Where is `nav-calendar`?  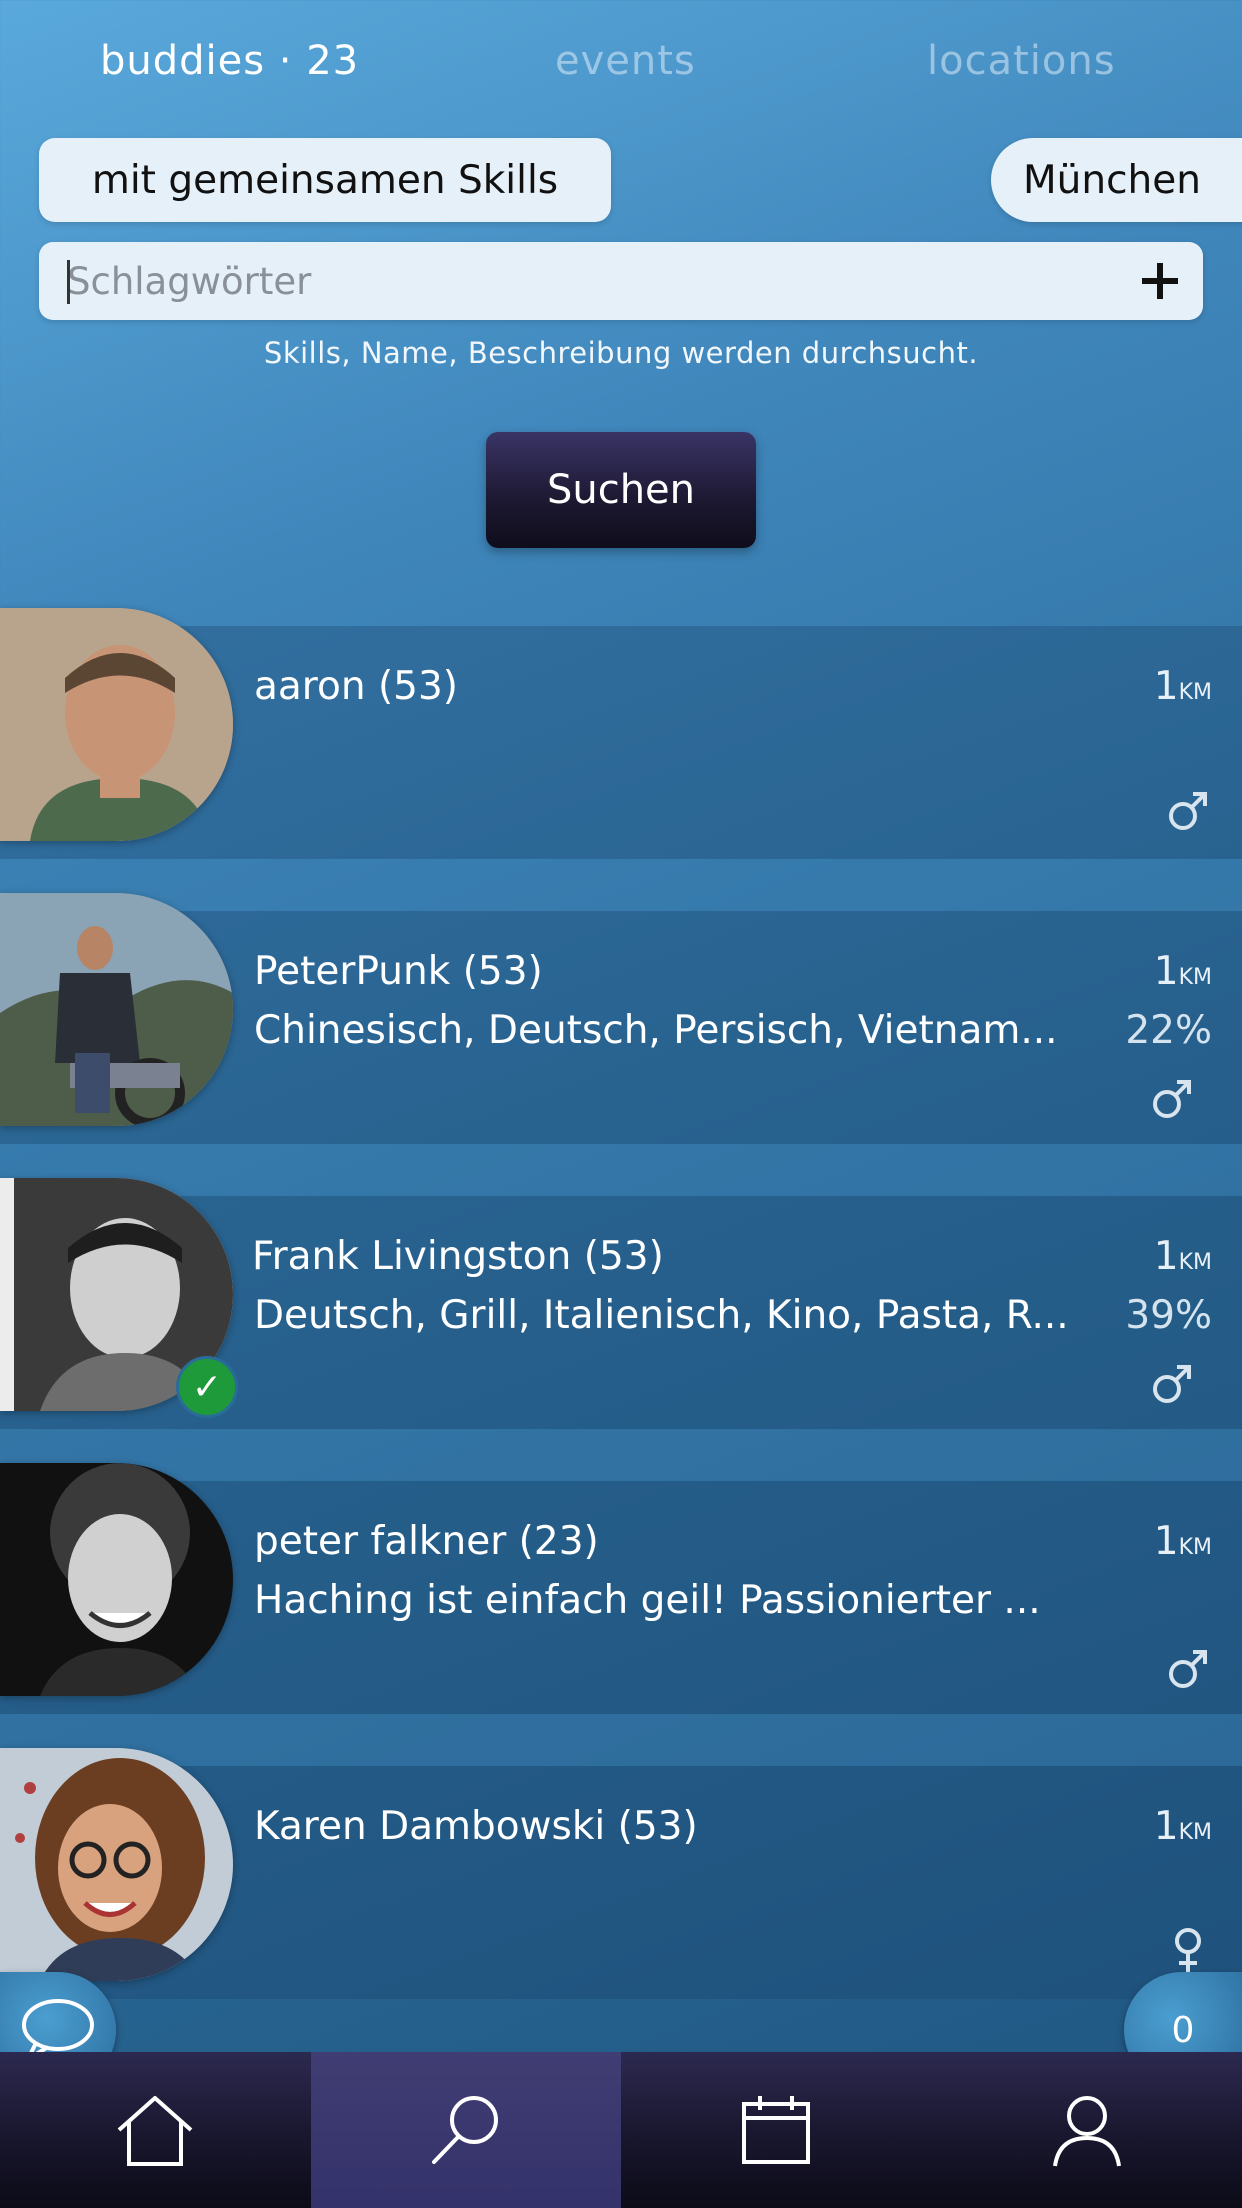
nav-calendar is located at coordinates (776, 2130).